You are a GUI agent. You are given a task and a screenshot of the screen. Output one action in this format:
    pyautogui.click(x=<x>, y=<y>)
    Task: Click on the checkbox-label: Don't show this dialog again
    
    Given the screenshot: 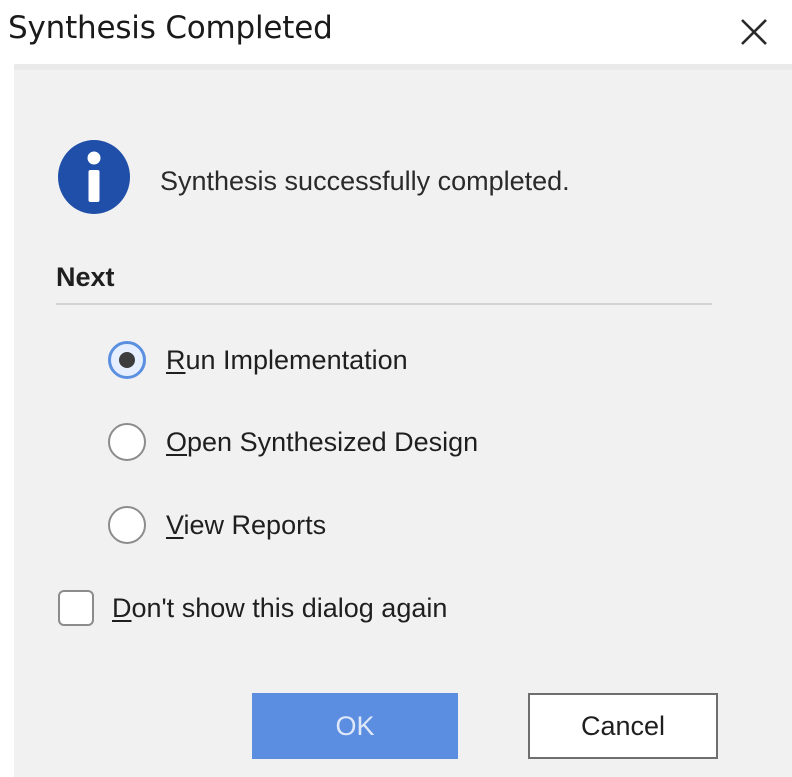 What is the action you would take?
    pyautogui.click(x=279, y=608)
    